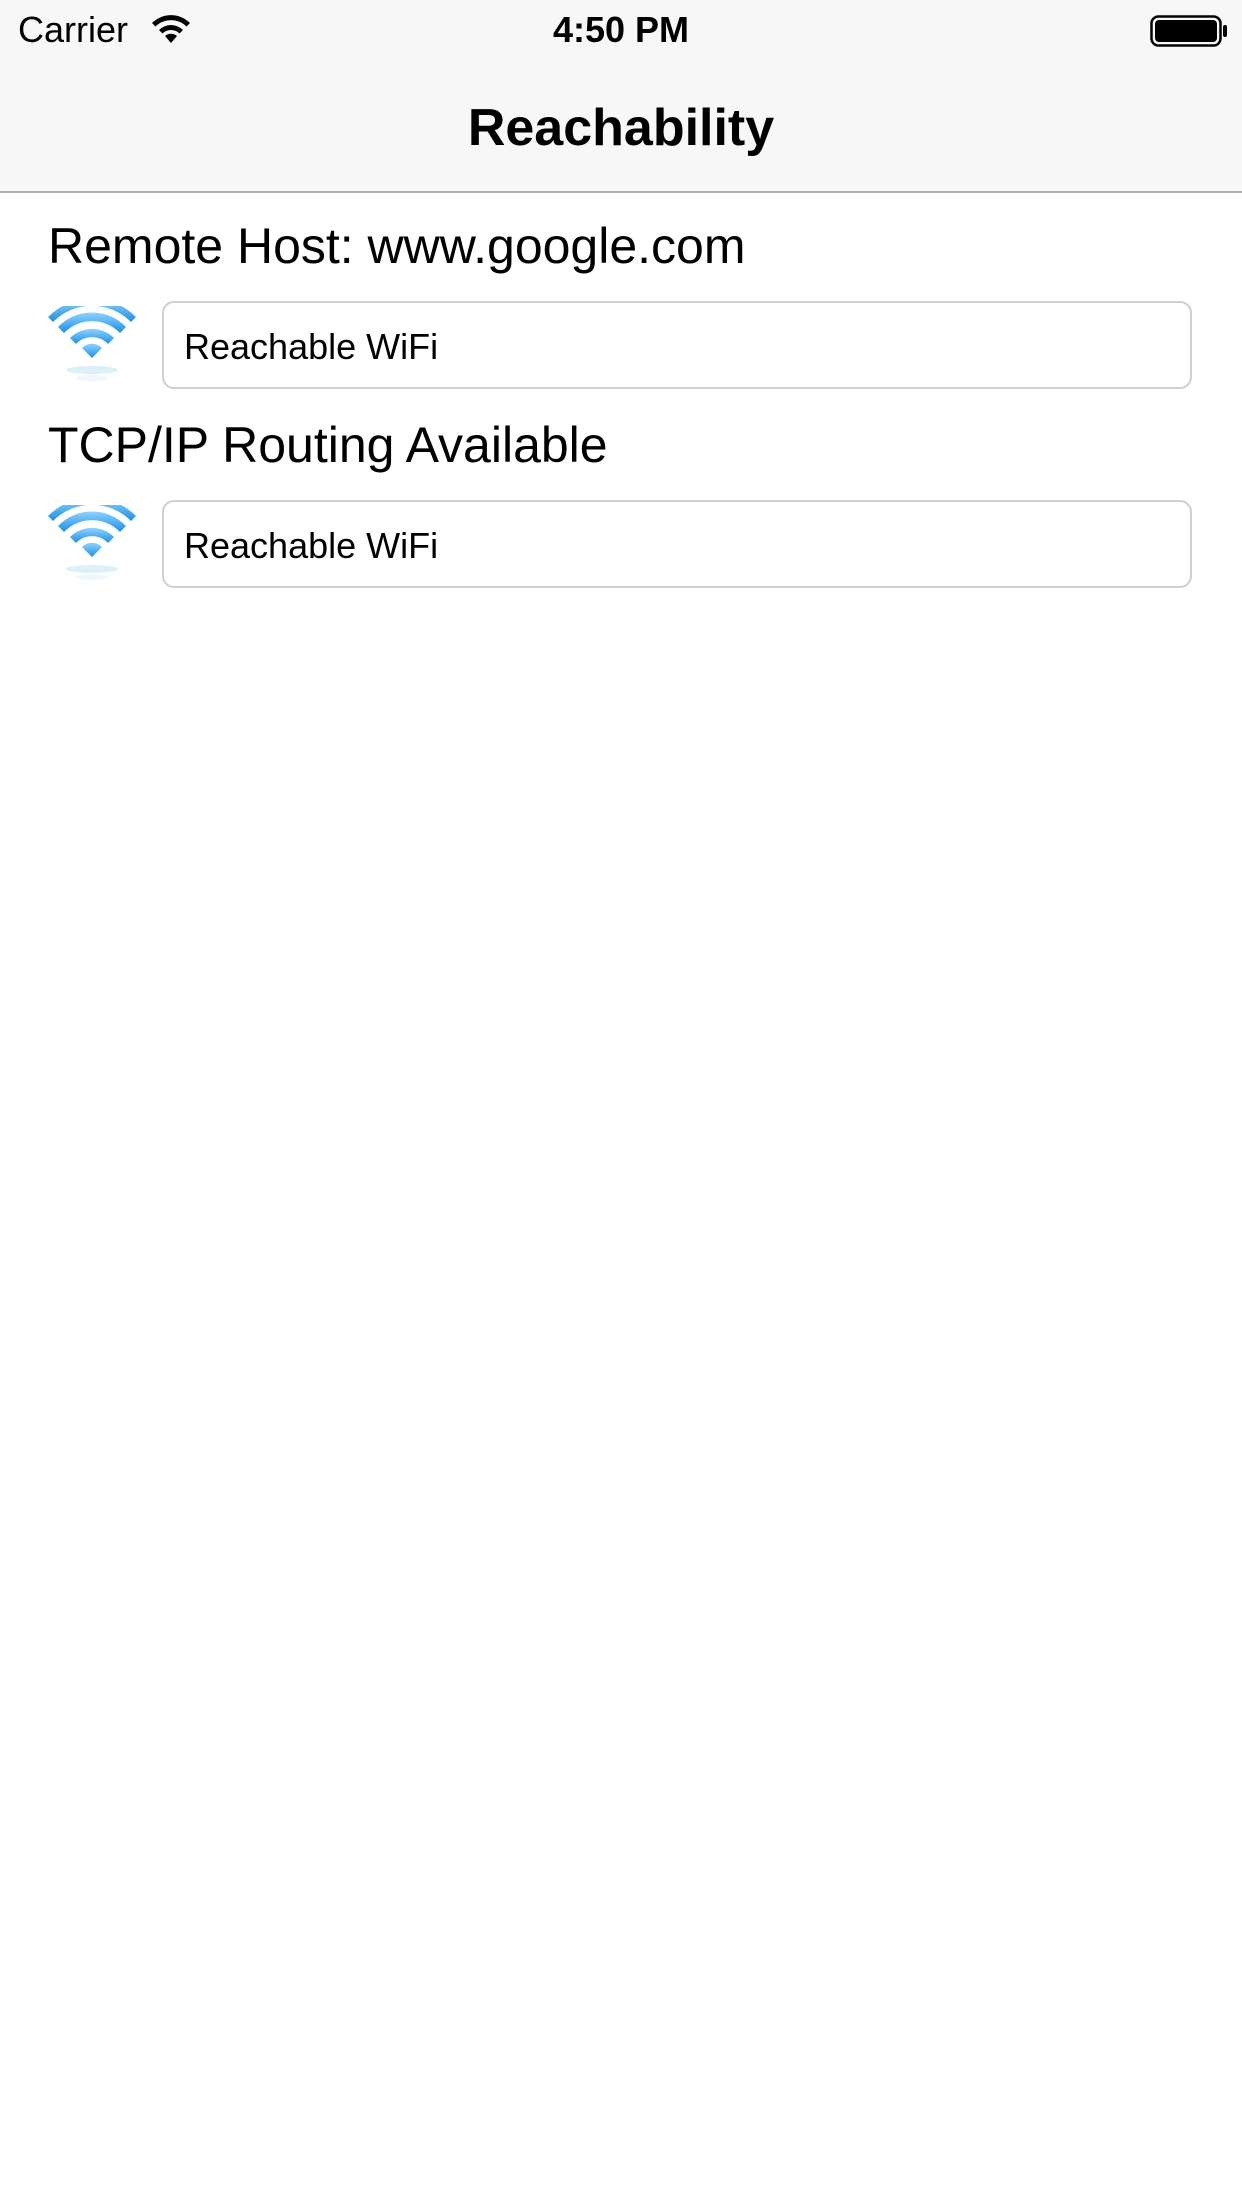  I want to click on battery-full-icon, so click(1188, 31).